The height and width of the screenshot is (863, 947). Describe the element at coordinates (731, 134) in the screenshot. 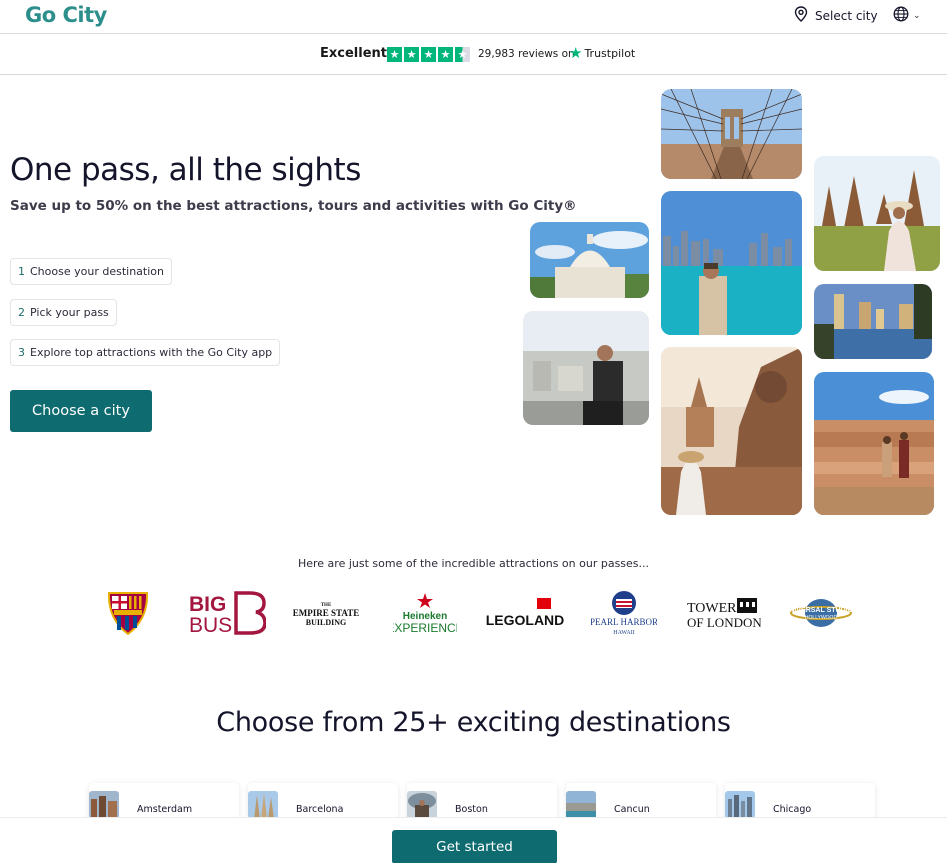

I see `photo-brooklyn-bridge` at that location.